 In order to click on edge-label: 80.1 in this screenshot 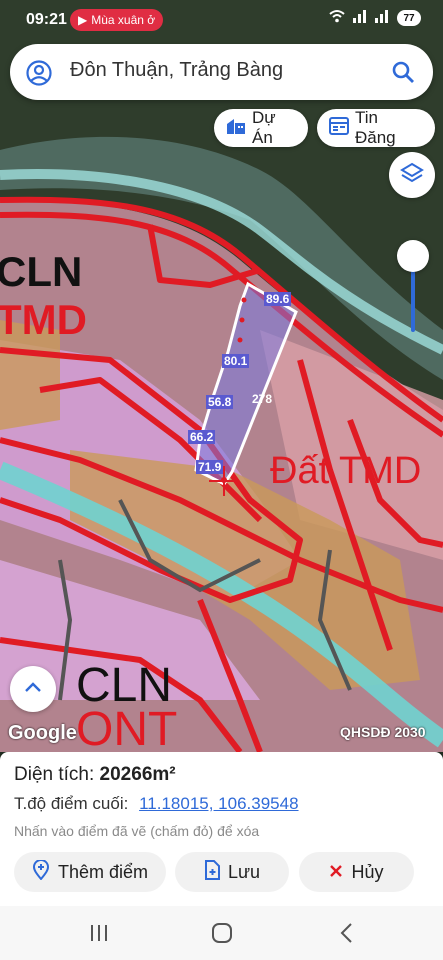, I will do `click(236, 361)`.